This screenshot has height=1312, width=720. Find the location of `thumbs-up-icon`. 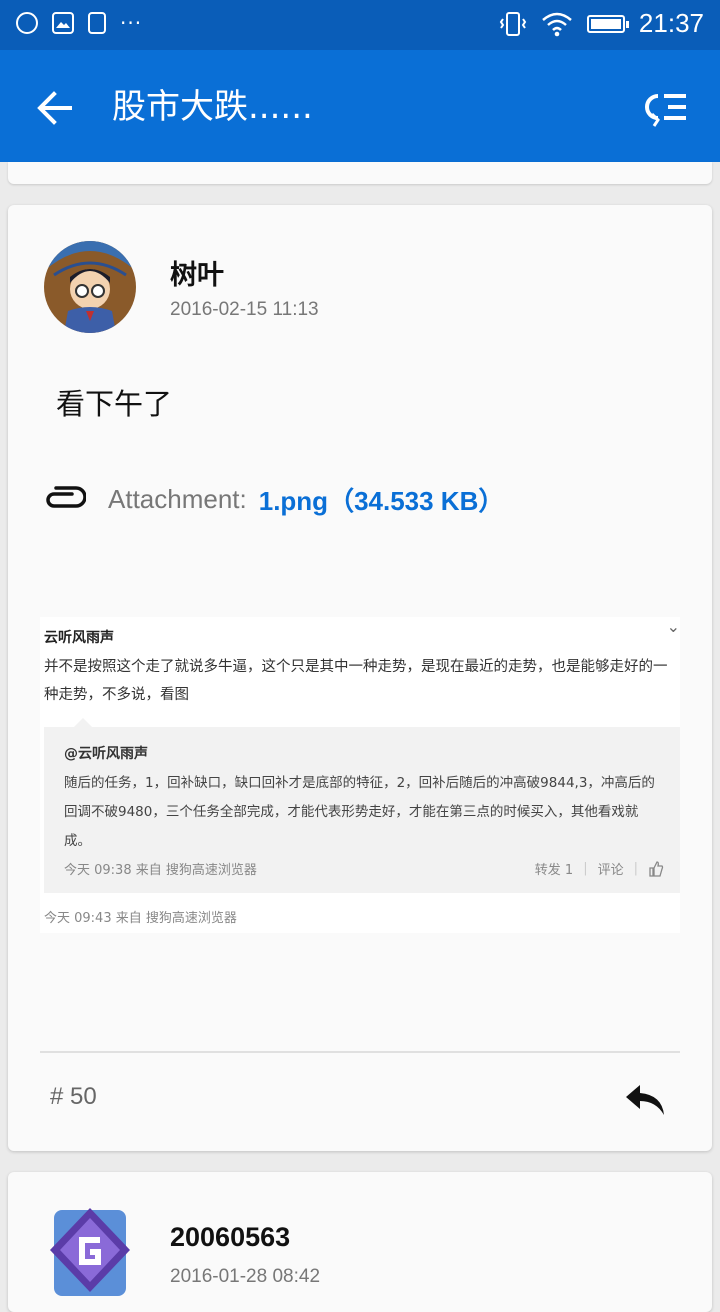

thumbs-up-icon is located at coordinates (656, 868).